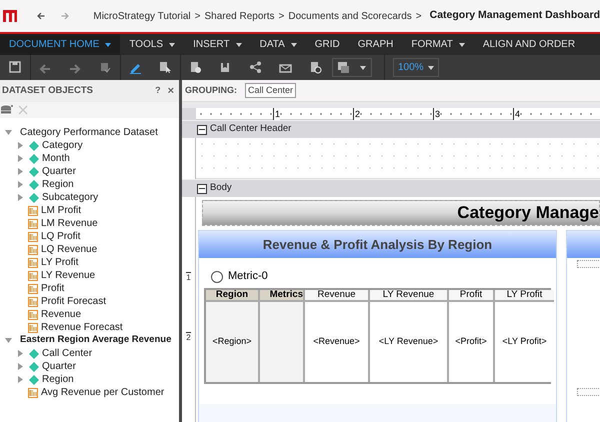 The image size is (600, 422). I want to click on menu-tab: TOOLS, so click(152, 44).